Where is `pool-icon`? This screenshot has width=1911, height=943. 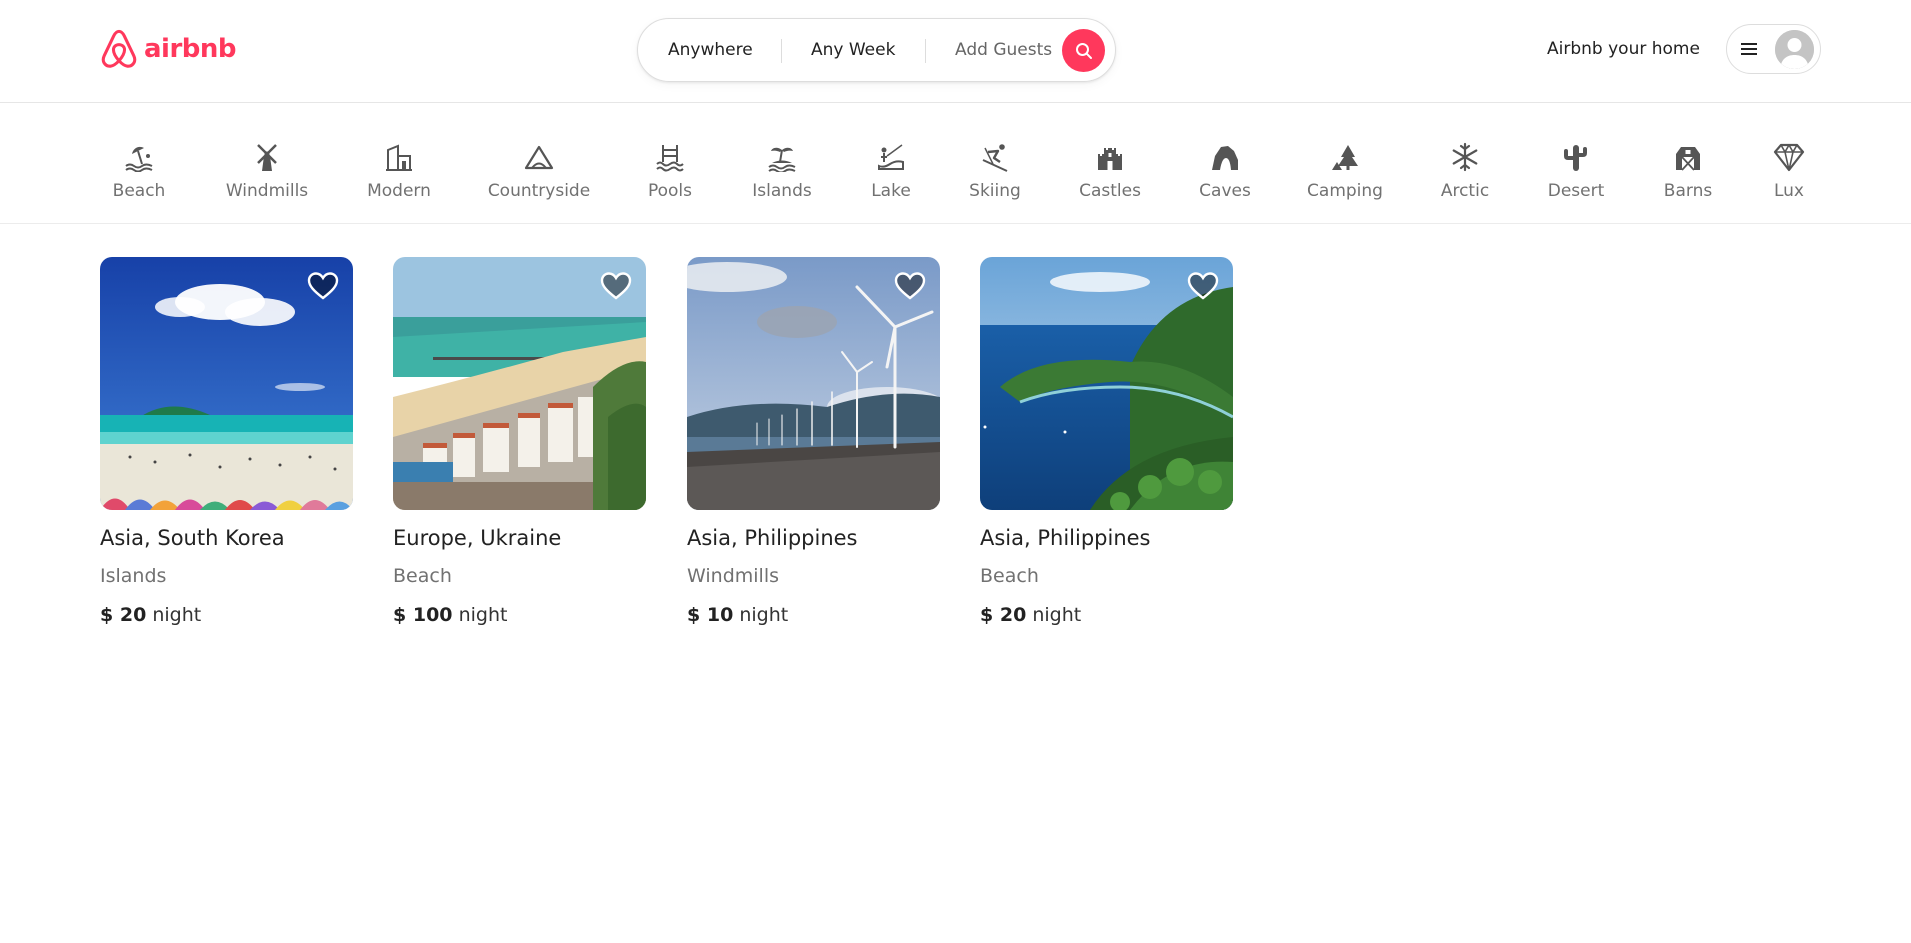 pool-icon is located at coordinates (670, 157).